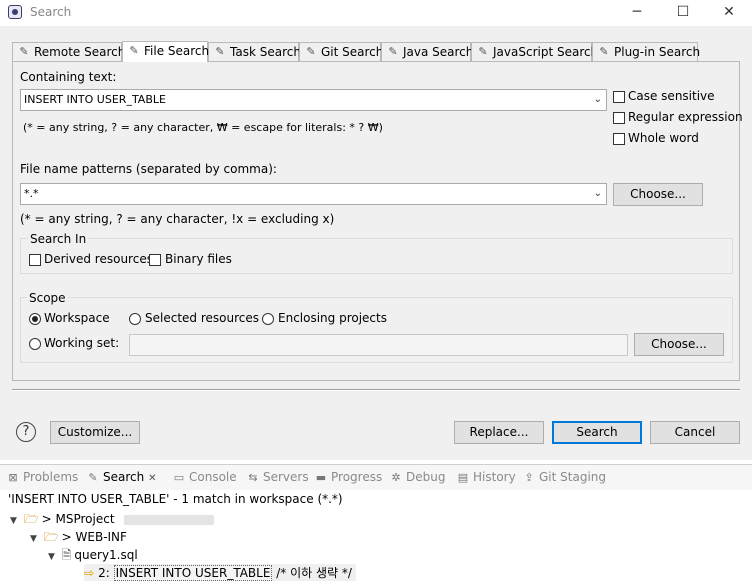 This screenshot has width=752, height=584. Describe the element at coordinates (35, 344) in the screenshot. I see `working-set-radio` at that location.